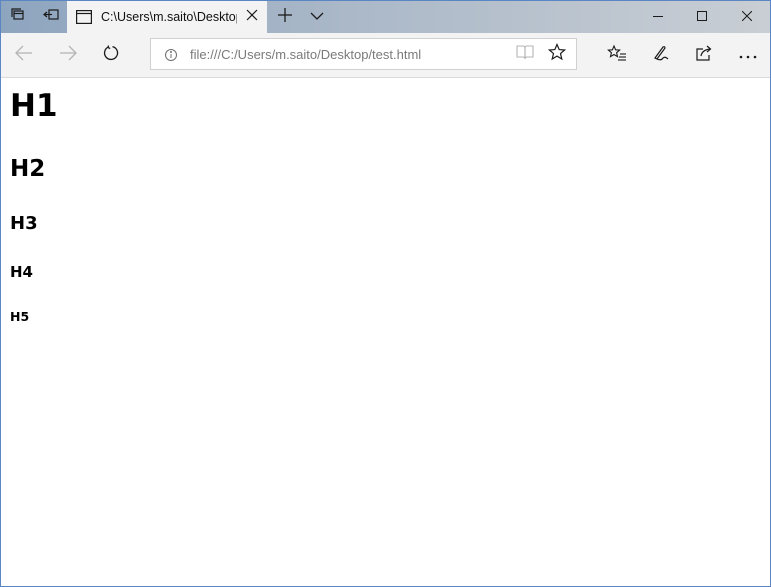 The height and width of the screenshot is (587, 771). I want to click on reading-view-button, so click(525, 54).